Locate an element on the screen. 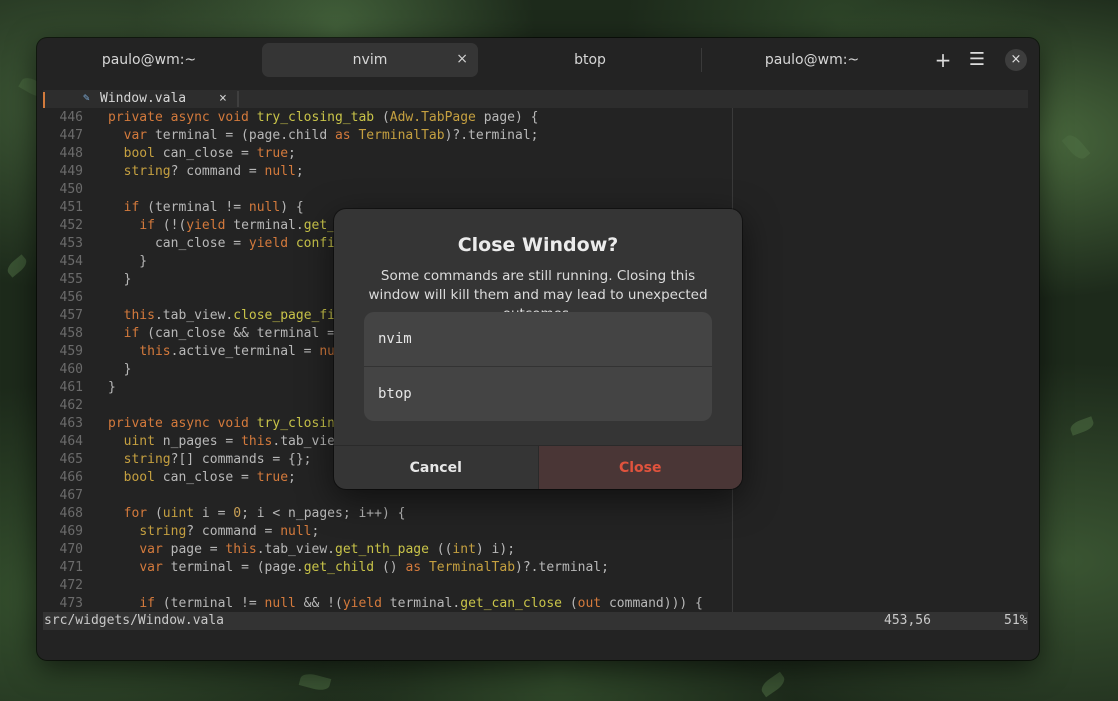 The height and width of the screenshot is (701, 1118). line-number: 471 is located at coordinates (71, 567).